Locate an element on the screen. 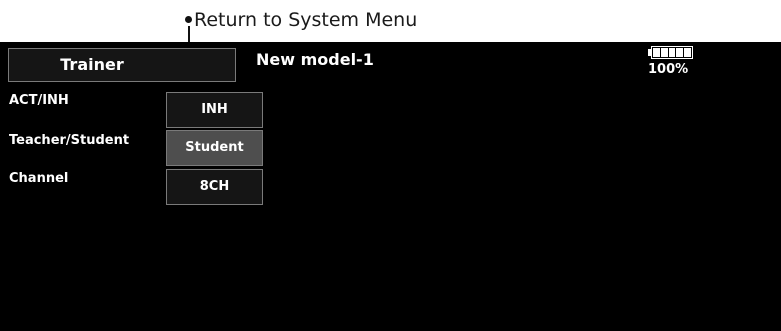 The height and width of the screenshot is (331, 781). channel-label: Channel is located at coordinates (39, 178).